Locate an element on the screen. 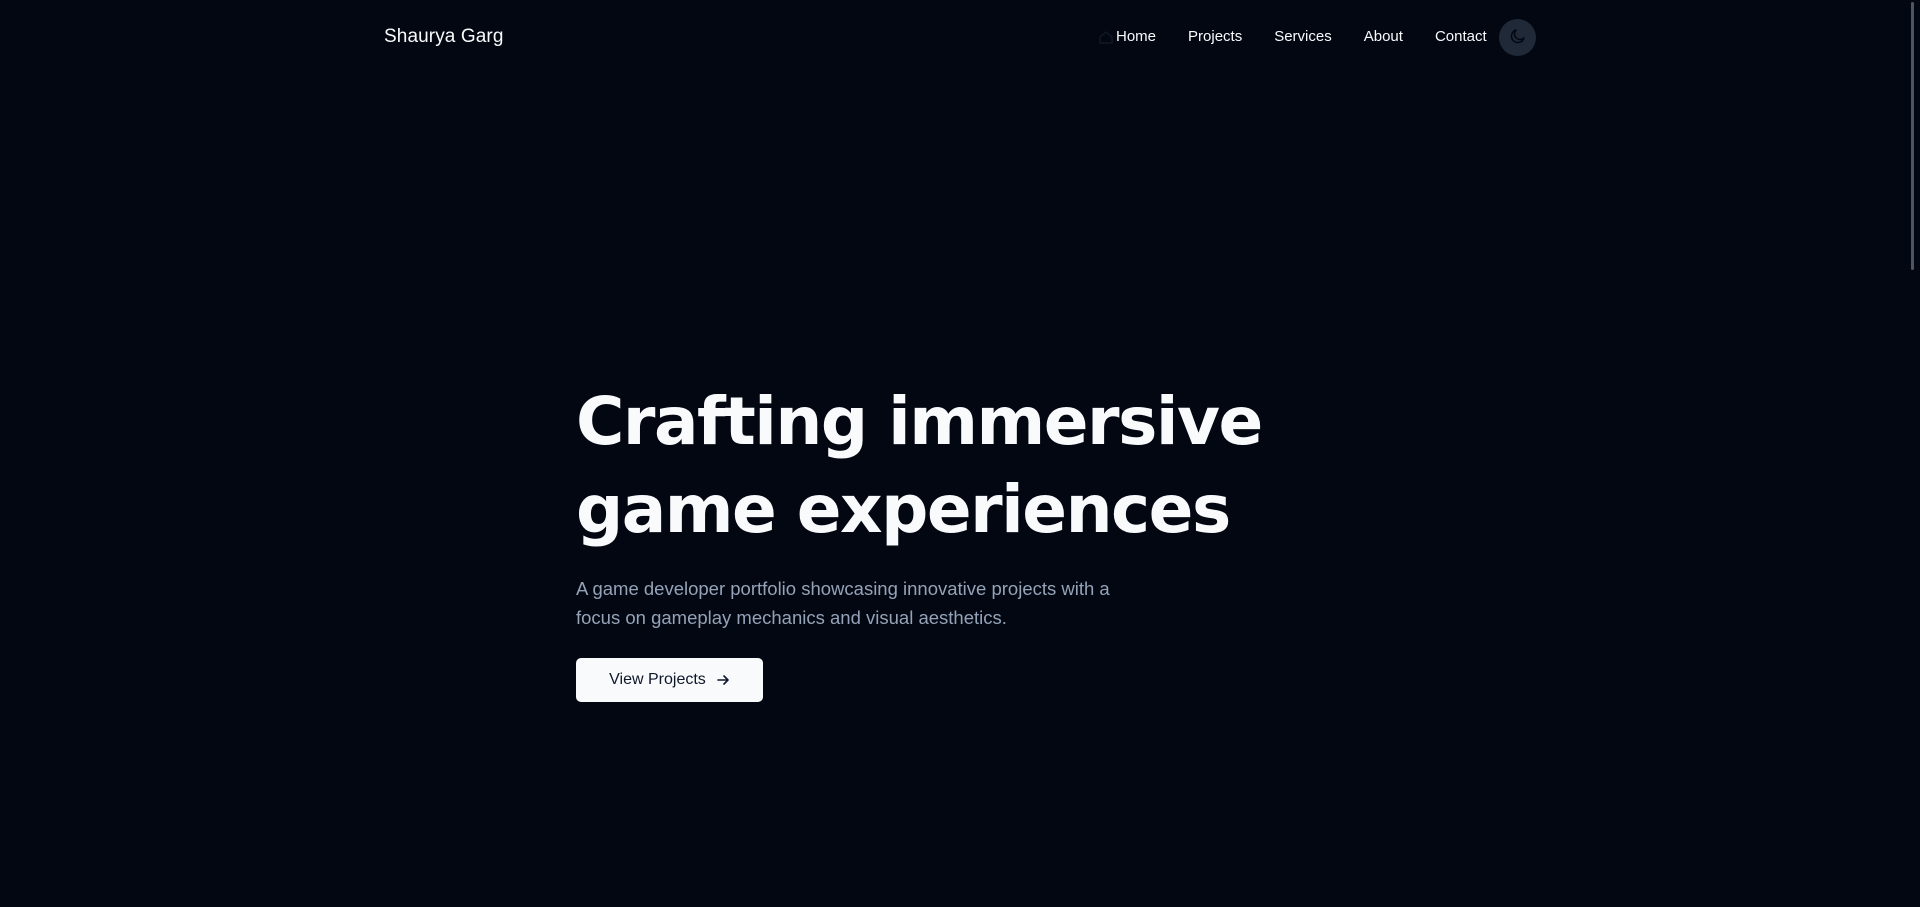  nav-item-label: Contact is located at coordinates (1460, 36).